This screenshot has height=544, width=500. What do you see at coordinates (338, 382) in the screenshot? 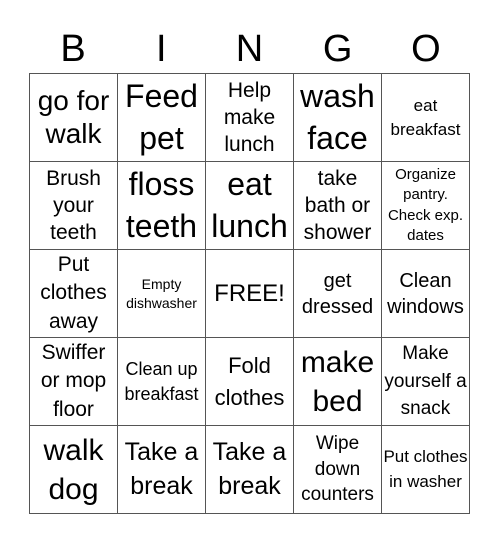
I see `bingo-cell: make bed` at bounding box center [338, 382].